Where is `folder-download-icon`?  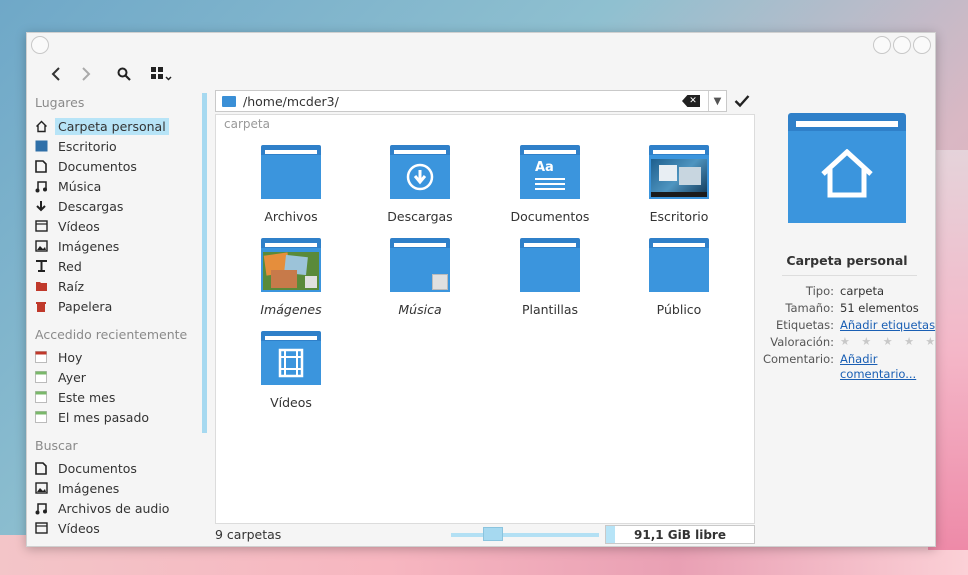
folder-download-icon is located at coordinates (420, 172).